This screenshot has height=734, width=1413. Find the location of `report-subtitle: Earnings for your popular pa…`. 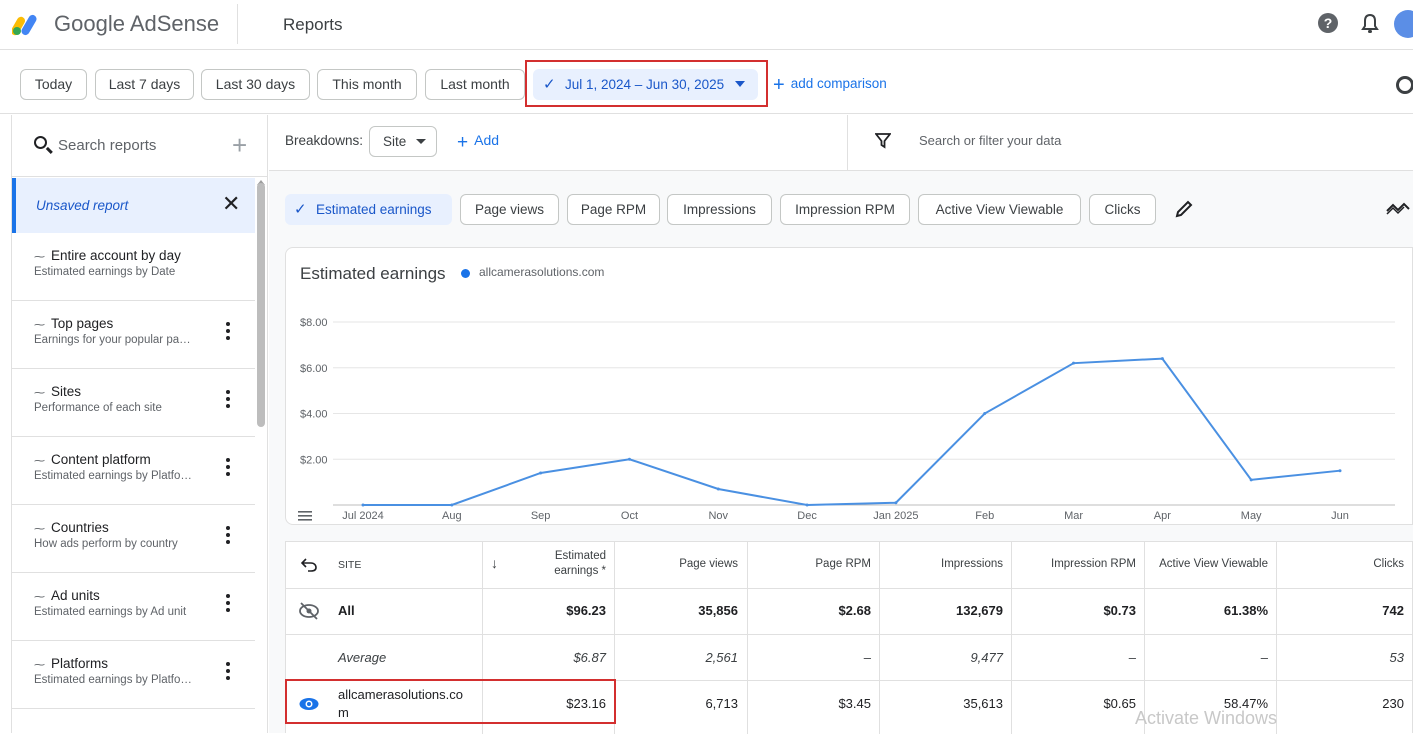

report-subtitle: Earnings for your popular pa… is located at coordinates (112, 340).